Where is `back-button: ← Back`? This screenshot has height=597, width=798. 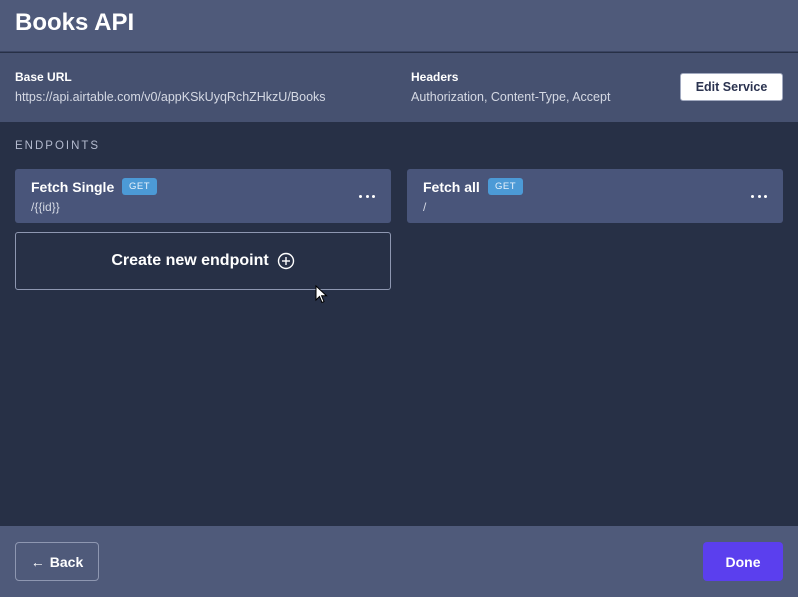
back-button: ← Back is located at coordinates (57, 561).